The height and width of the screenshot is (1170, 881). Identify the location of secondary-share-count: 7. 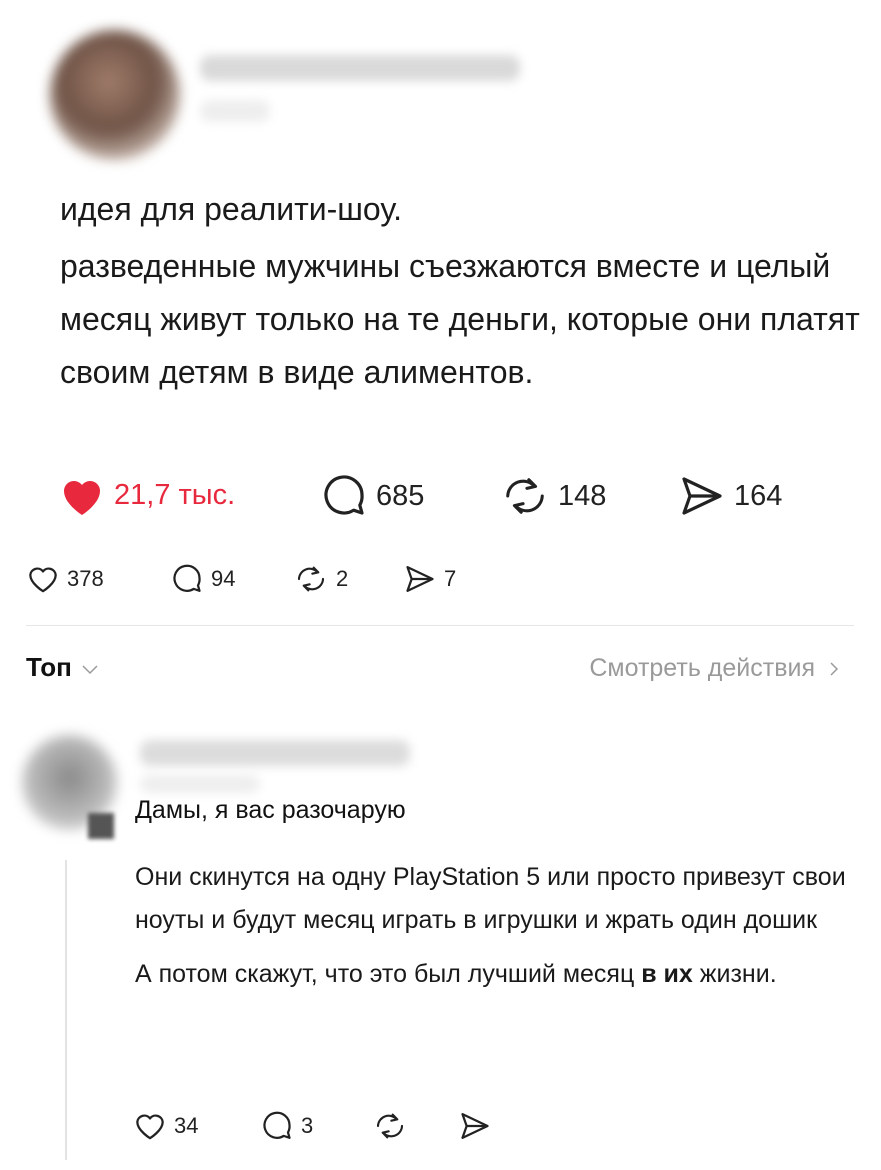
(450, 578).